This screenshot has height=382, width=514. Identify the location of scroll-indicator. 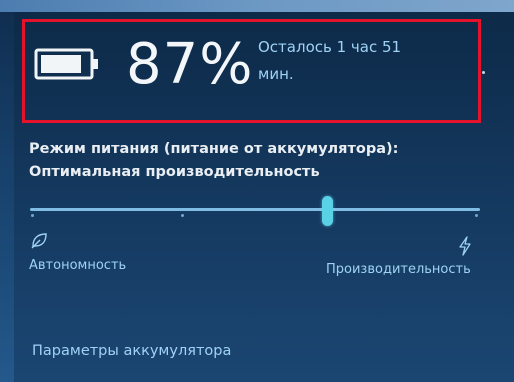
(483, 72).